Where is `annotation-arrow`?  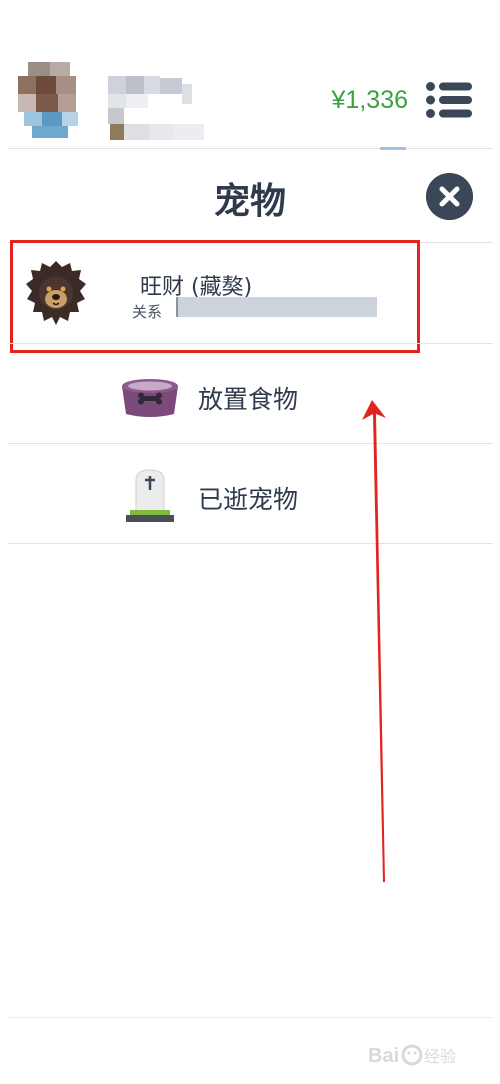 annotation-arrow is located at coordinates (374, 641).